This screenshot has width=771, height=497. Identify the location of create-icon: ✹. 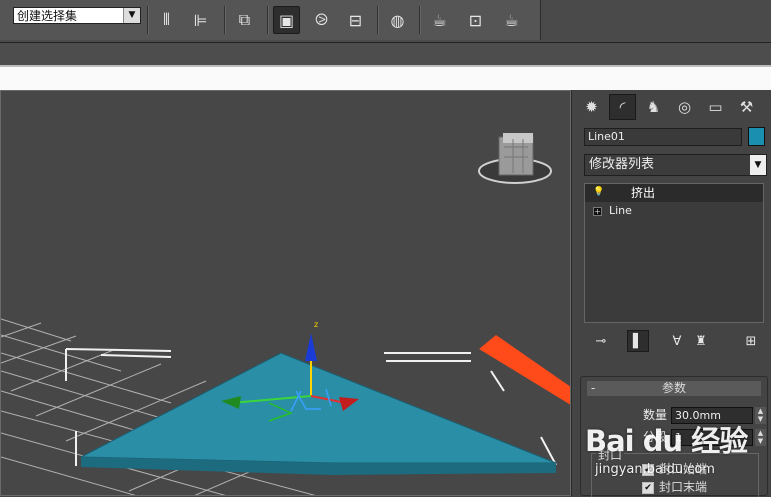
(591, 107).